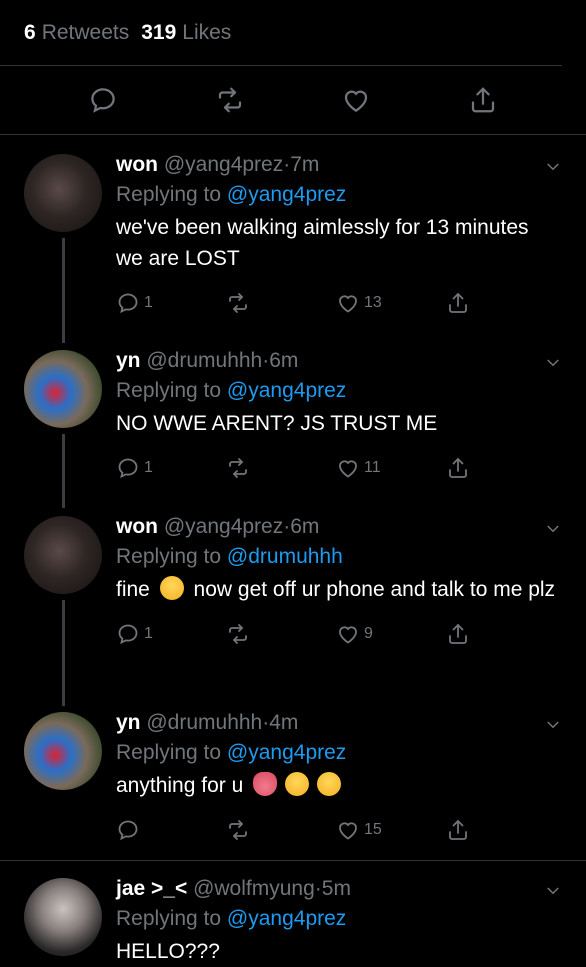 The width and height of the screenshot is (586, 967). Describe the element at coordinates (297, 784) in the screenshot. I see `weary-face-emoji` at that location.